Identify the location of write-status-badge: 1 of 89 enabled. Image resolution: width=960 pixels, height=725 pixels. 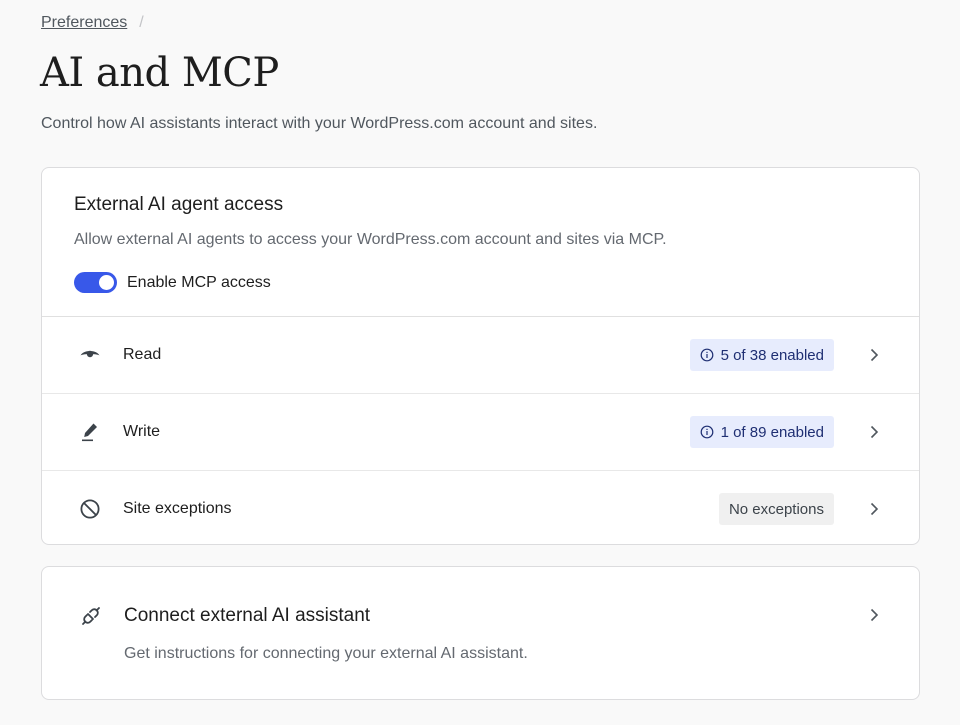
(761, 432).